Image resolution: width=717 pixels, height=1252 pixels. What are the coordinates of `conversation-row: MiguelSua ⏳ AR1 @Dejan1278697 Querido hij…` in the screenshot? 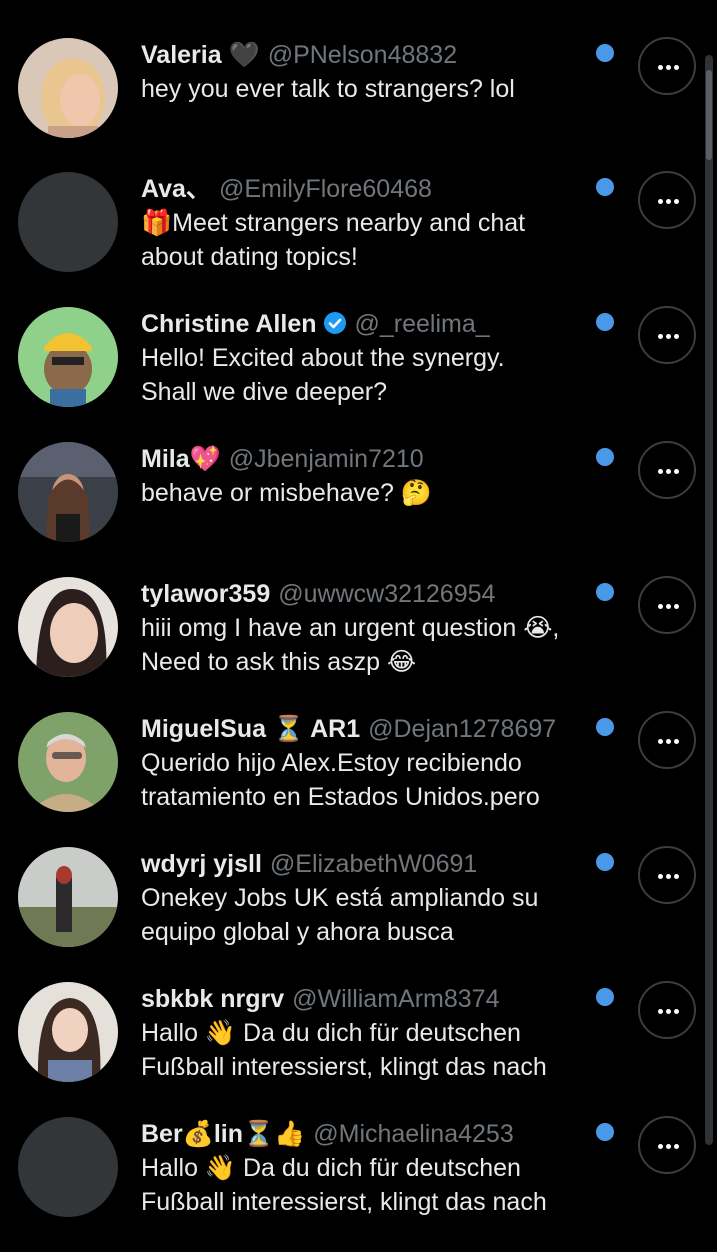 It's located at (358, 779).